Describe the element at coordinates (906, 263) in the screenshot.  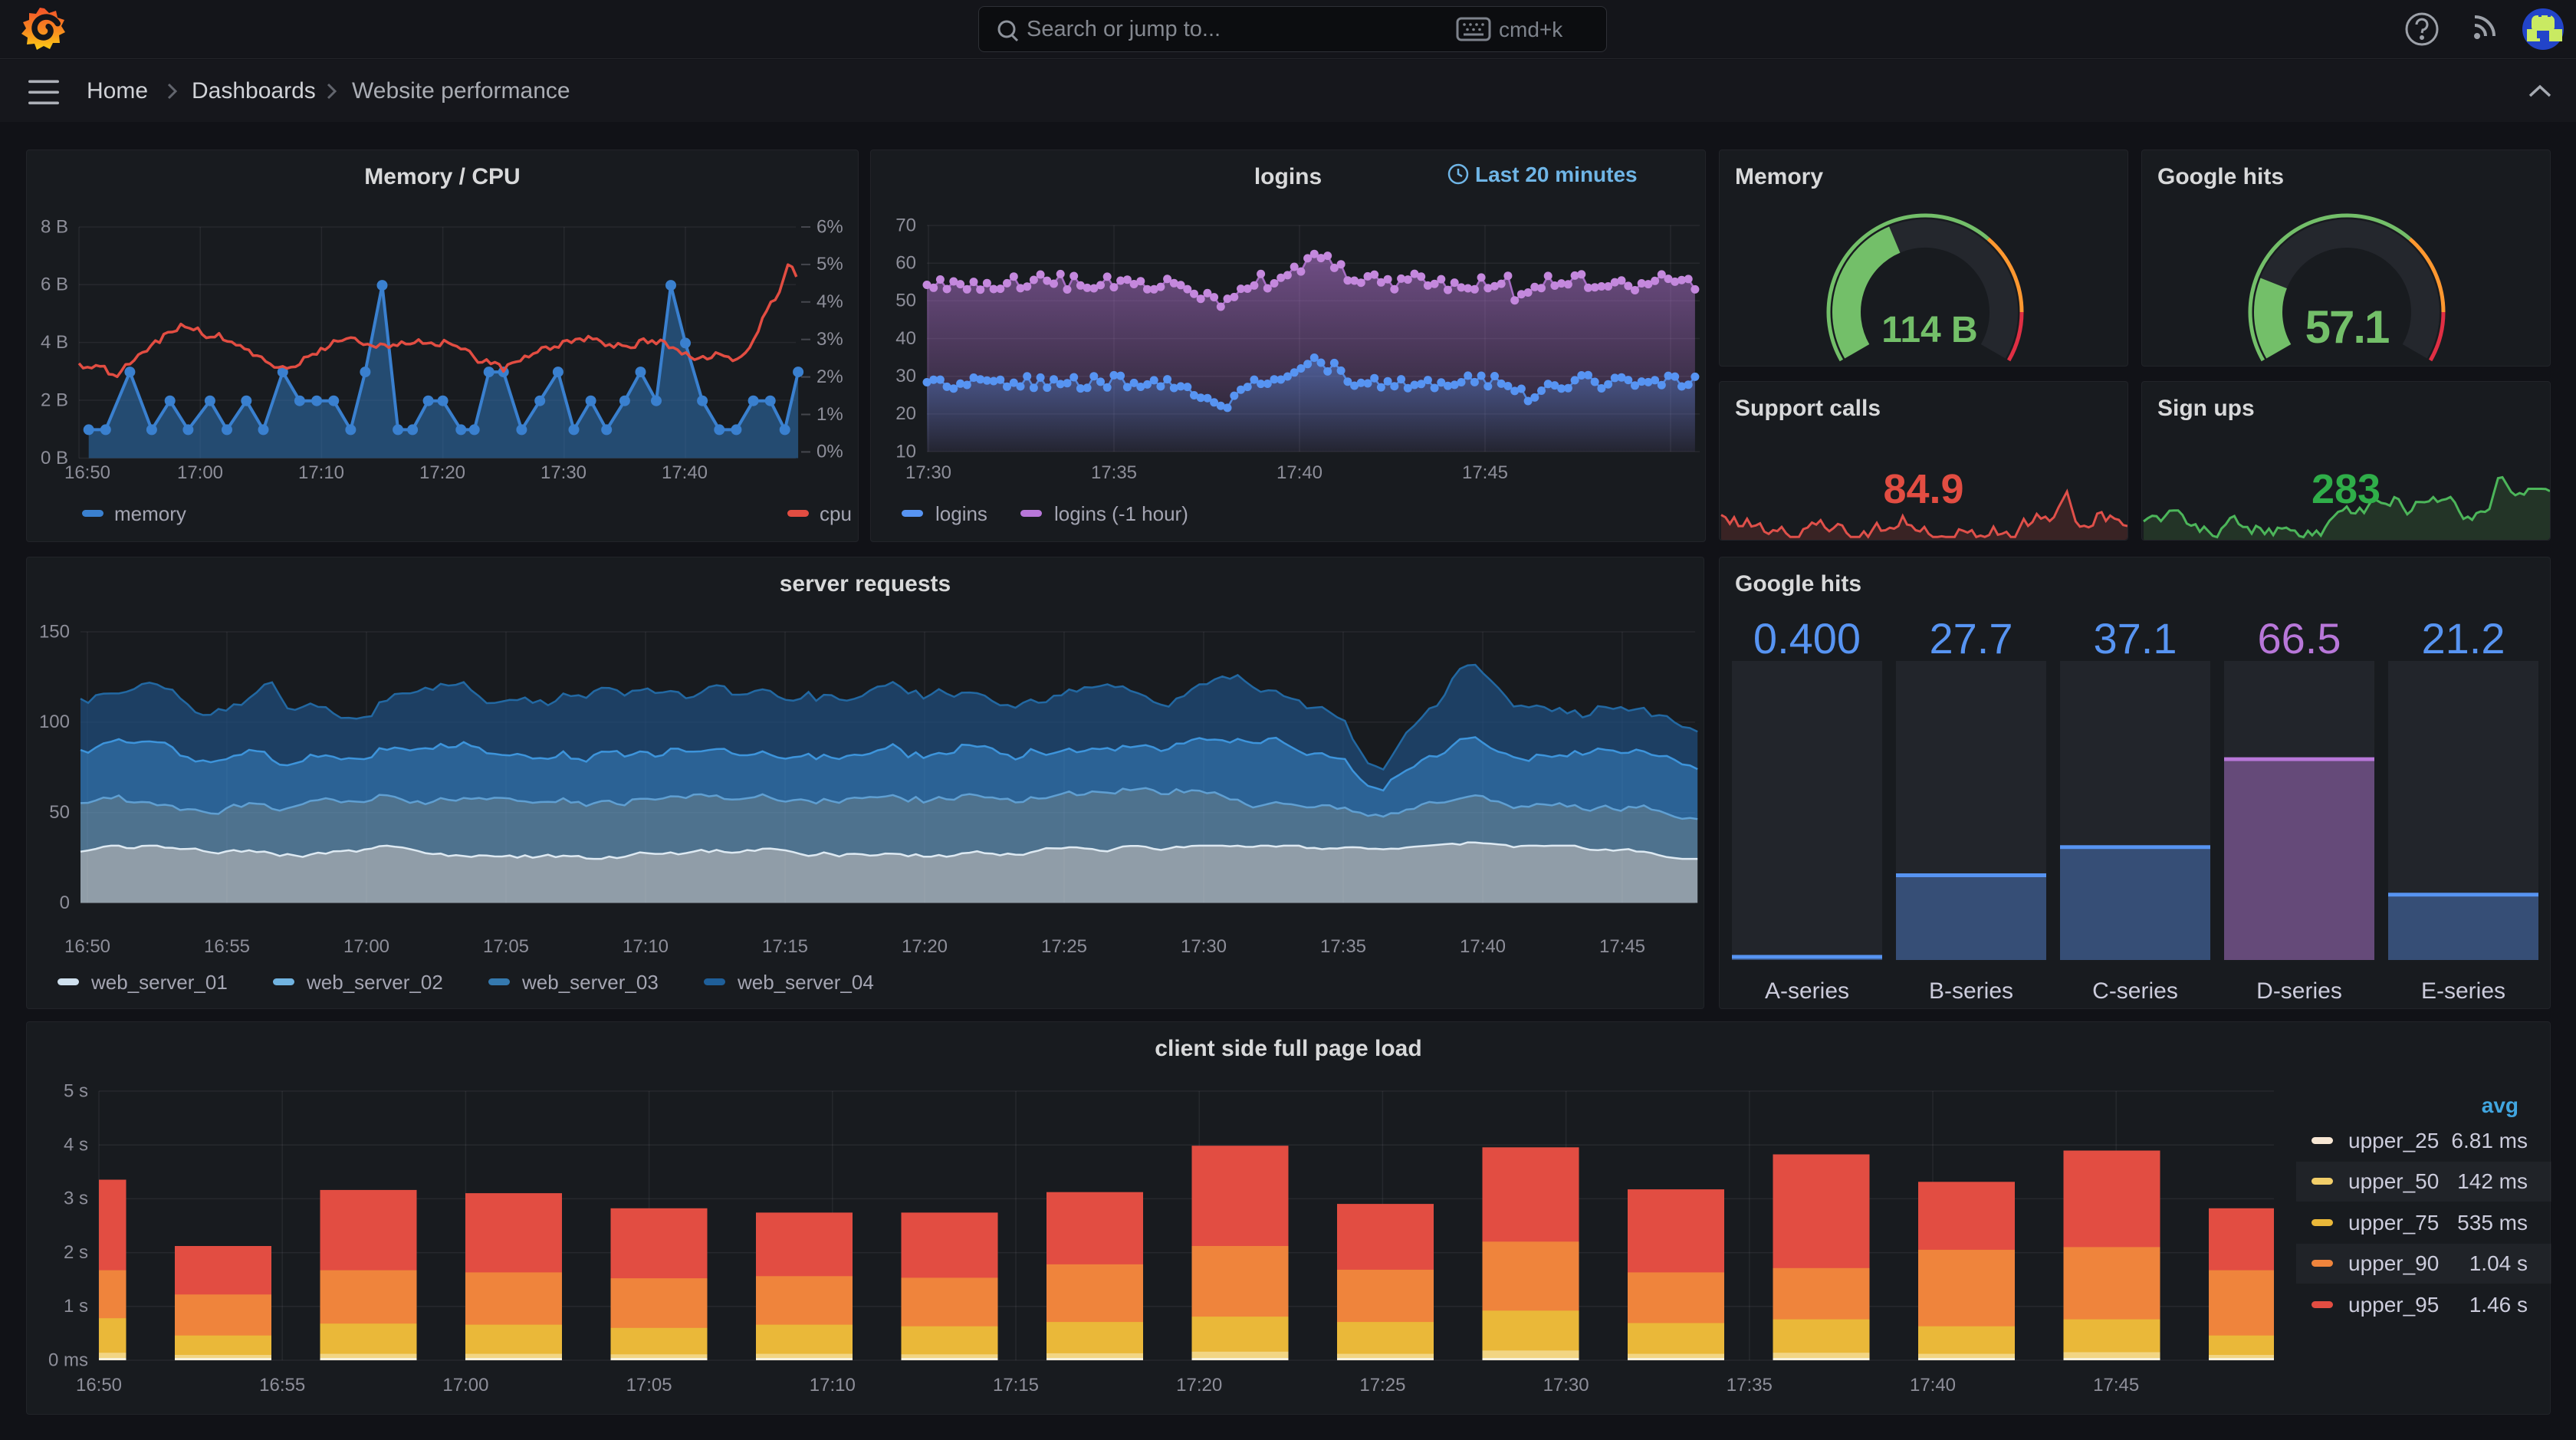
I see `svg-text: 60` at that location.